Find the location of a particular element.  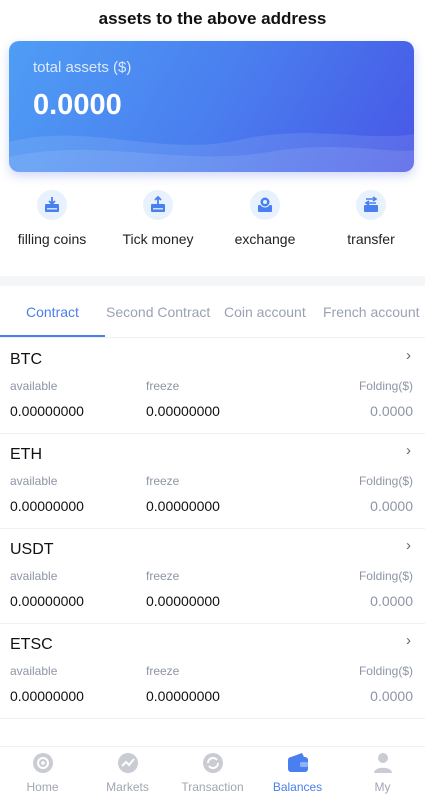

filling-coins-label: filling coins is located at coordinates (52, 239).